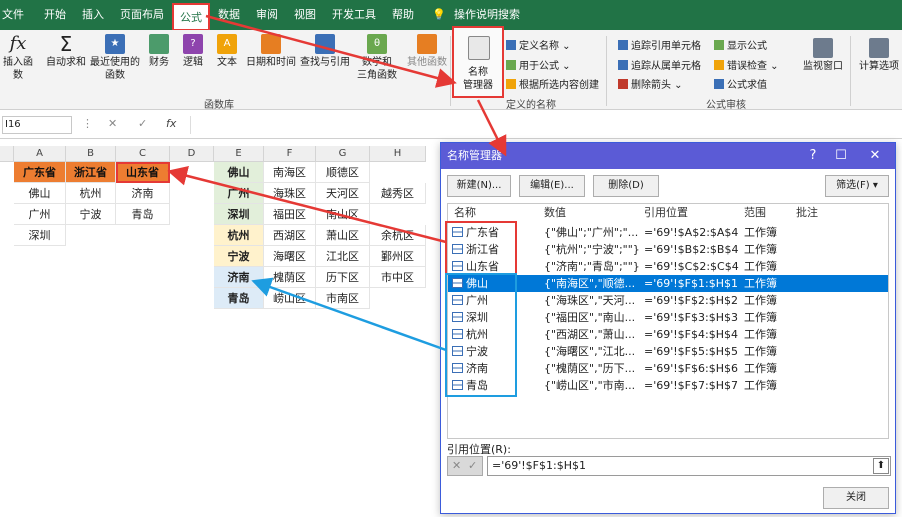  Describe the element at coordinates (239, 256) in the screenshot. I see `city-cell: 宁波` at that location.